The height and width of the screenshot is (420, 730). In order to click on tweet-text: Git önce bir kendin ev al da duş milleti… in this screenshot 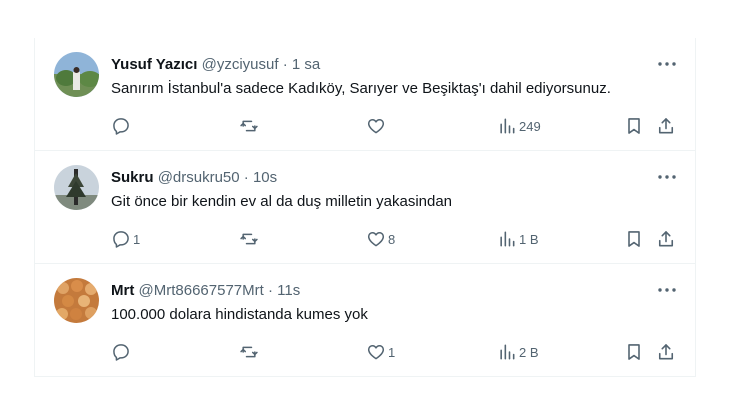, I will do `click(282, 201)`.